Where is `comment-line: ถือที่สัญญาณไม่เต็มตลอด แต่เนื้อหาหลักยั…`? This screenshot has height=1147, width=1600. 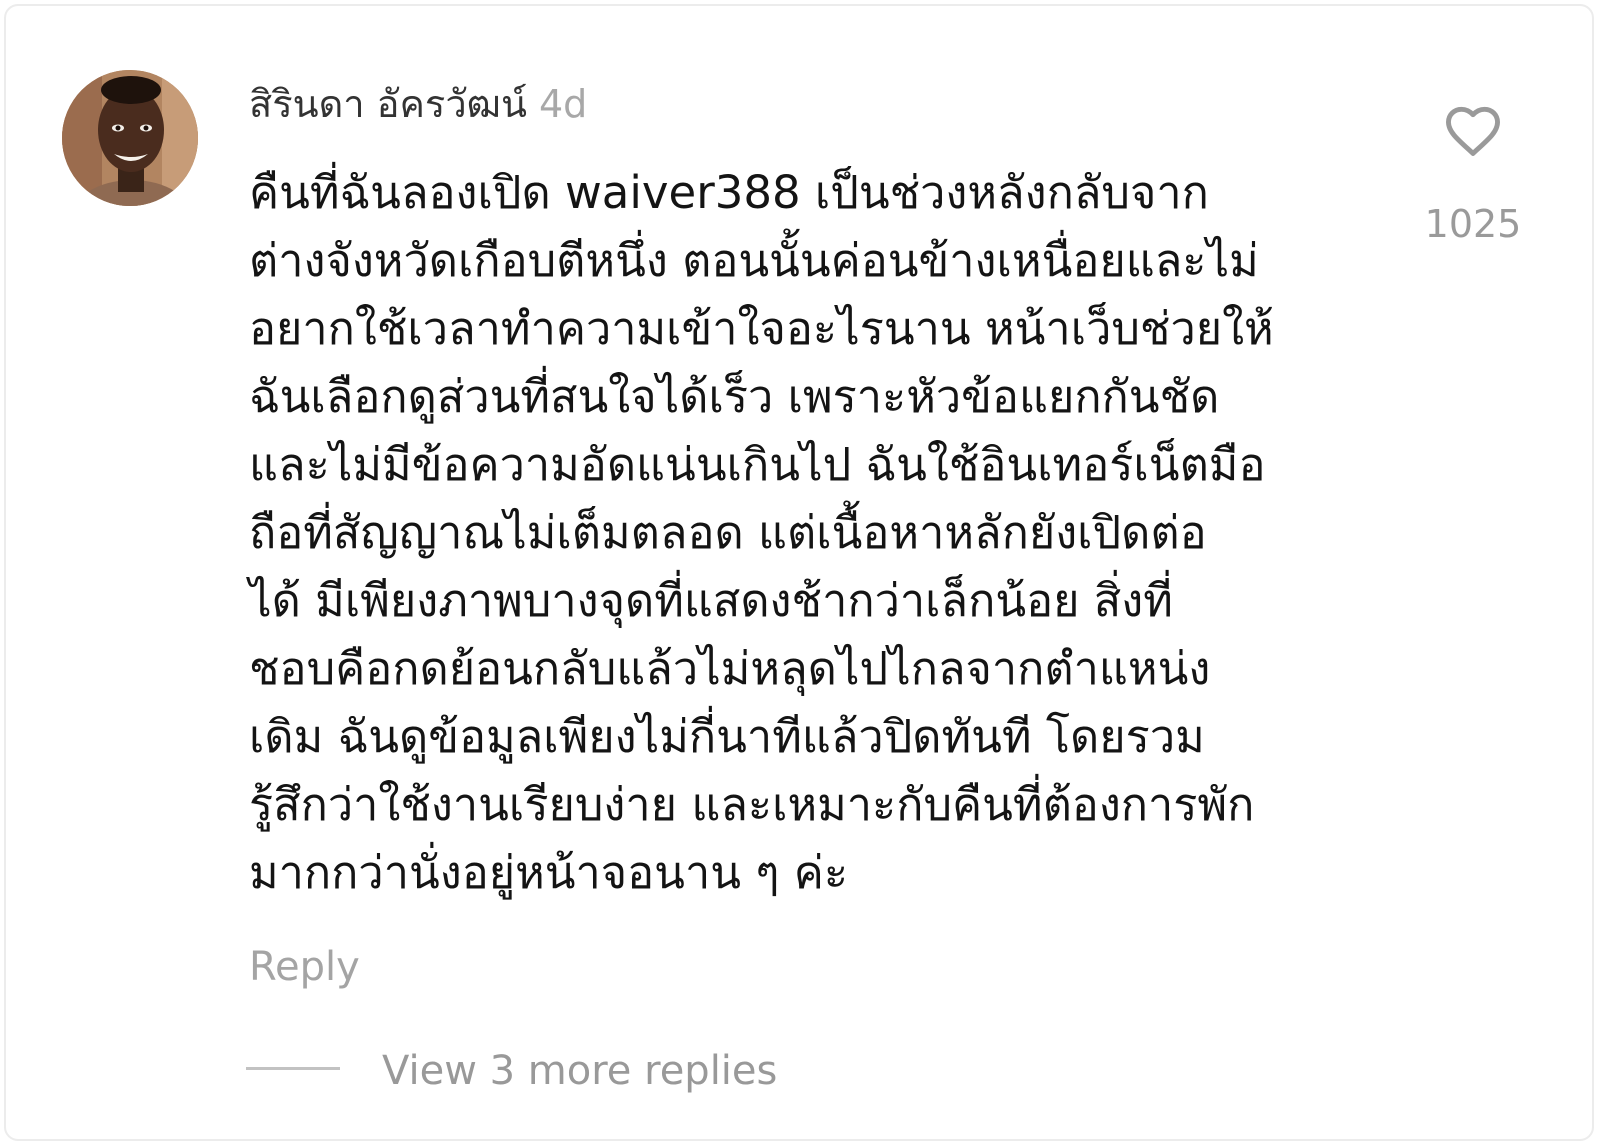 comment-line: ถือที่สัญญาณไม่เต็มตลอด แต่เนื้อหาหลักยั… is located at coordinates (728, 532).